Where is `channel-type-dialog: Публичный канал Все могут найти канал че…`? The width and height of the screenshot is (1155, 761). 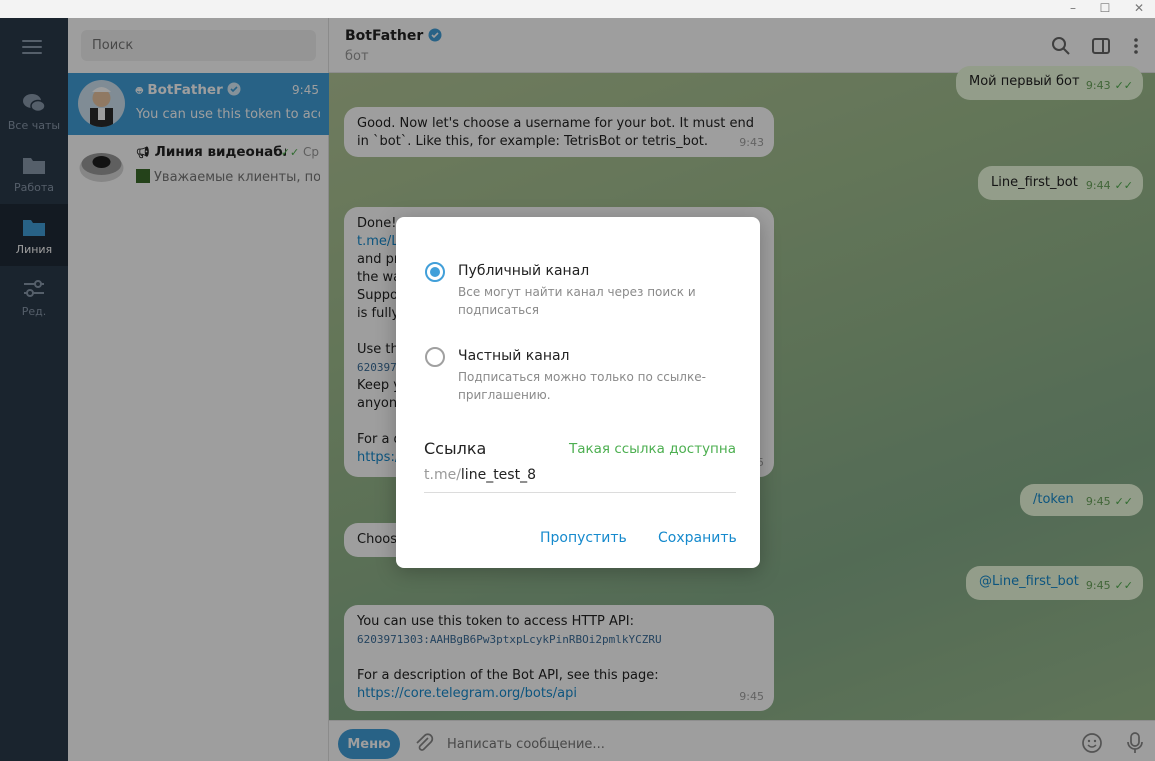 channel-type-dialog: Публичный канал Все могут найти канал че… is located at coordinates (578, 392).